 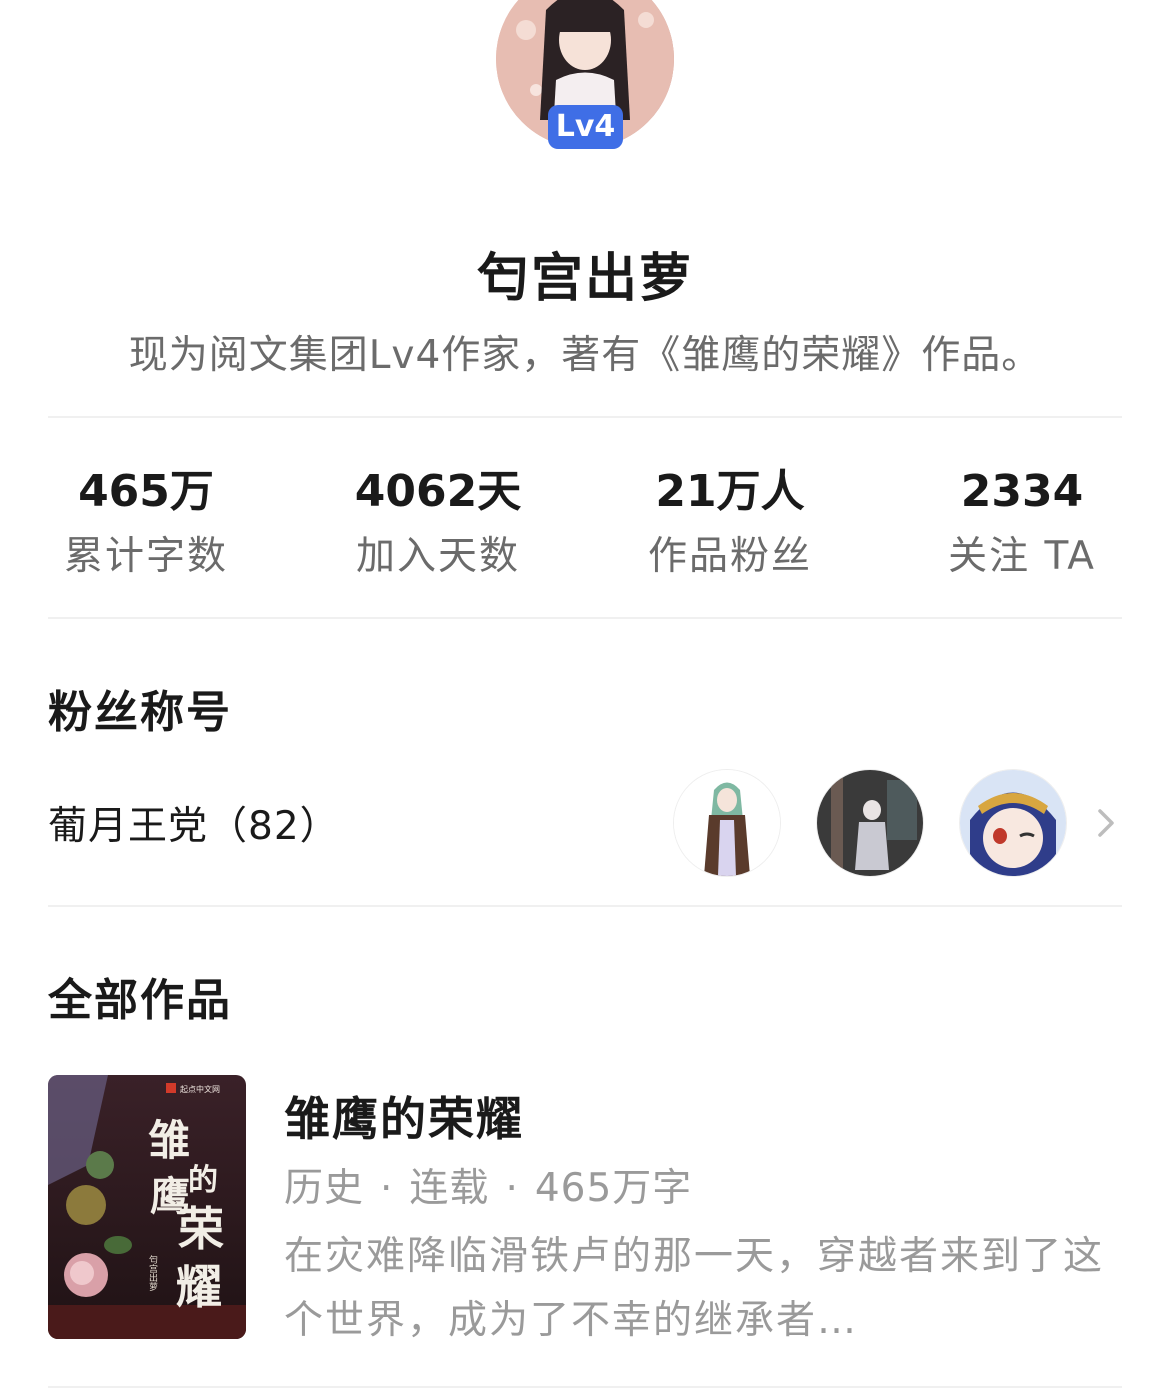 What do you see at coordinates (147, 1207) in the screenshot?
I see `book-cover: 起点中文网 雏 鹰 的 荣 耀 匄宫出萝` at bounding box center [147, 1207].